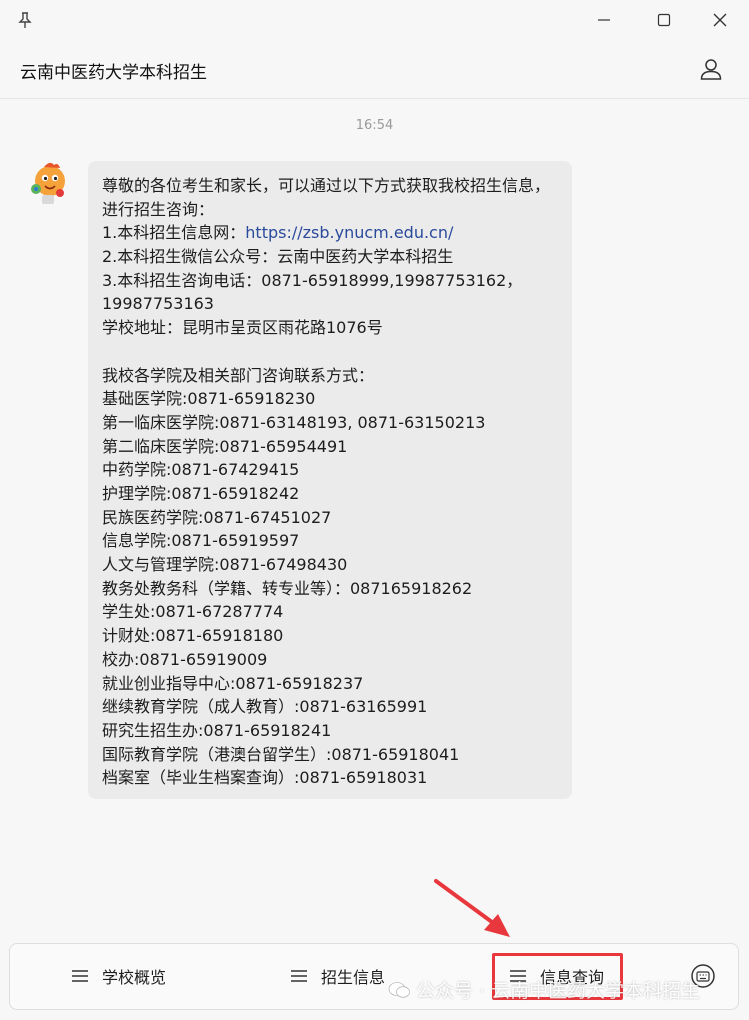 Image resolution: width=749 pixels, height=1020 pixels. I want to click on contact-line: 校办:0871-65919009, so click(185, 659).